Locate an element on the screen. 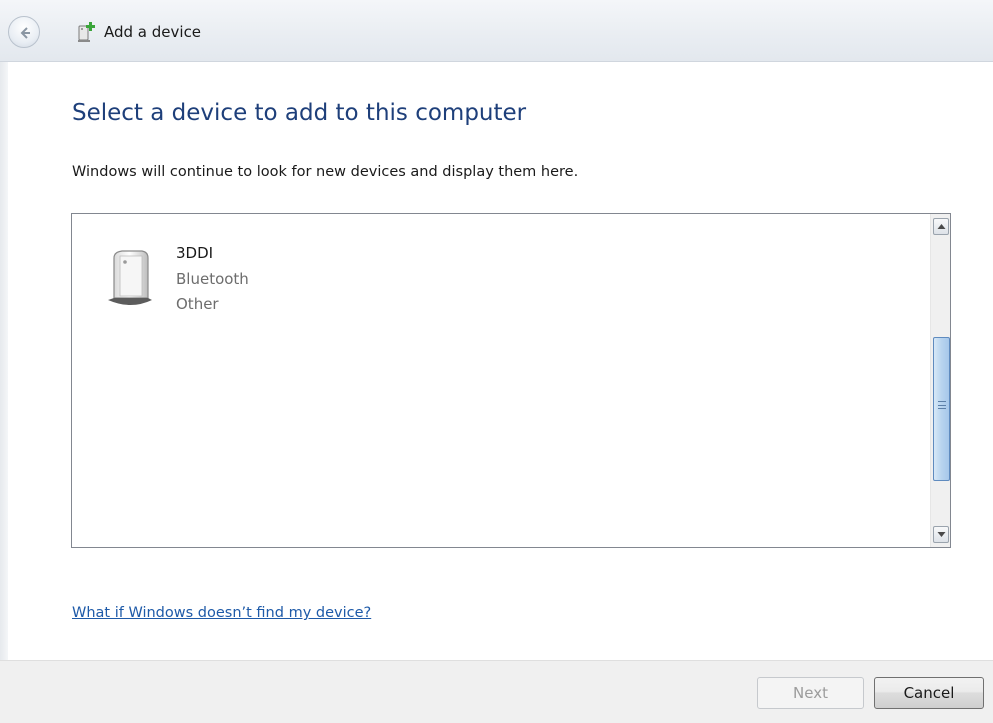 The width and height of the screenshot is (993, 723). window-title: Add a device is located at coordinates (153, 32).